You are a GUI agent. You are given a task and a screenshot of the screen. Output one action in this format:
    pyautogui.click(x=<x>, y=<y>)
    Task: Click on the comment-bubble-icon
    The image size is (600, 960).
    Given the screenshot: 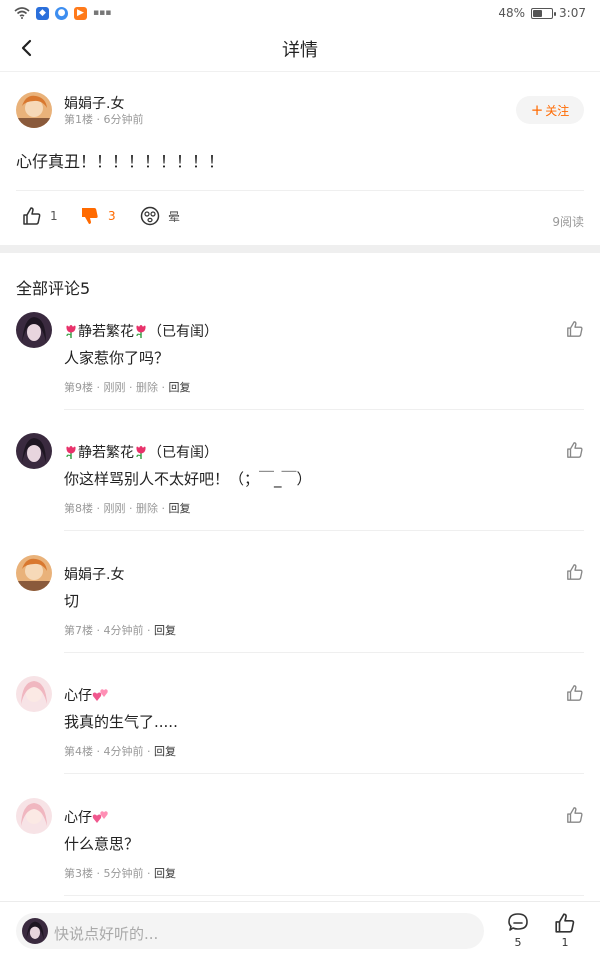 What is the action you would take?
    pyautogui.click(x=518, y=922)
    